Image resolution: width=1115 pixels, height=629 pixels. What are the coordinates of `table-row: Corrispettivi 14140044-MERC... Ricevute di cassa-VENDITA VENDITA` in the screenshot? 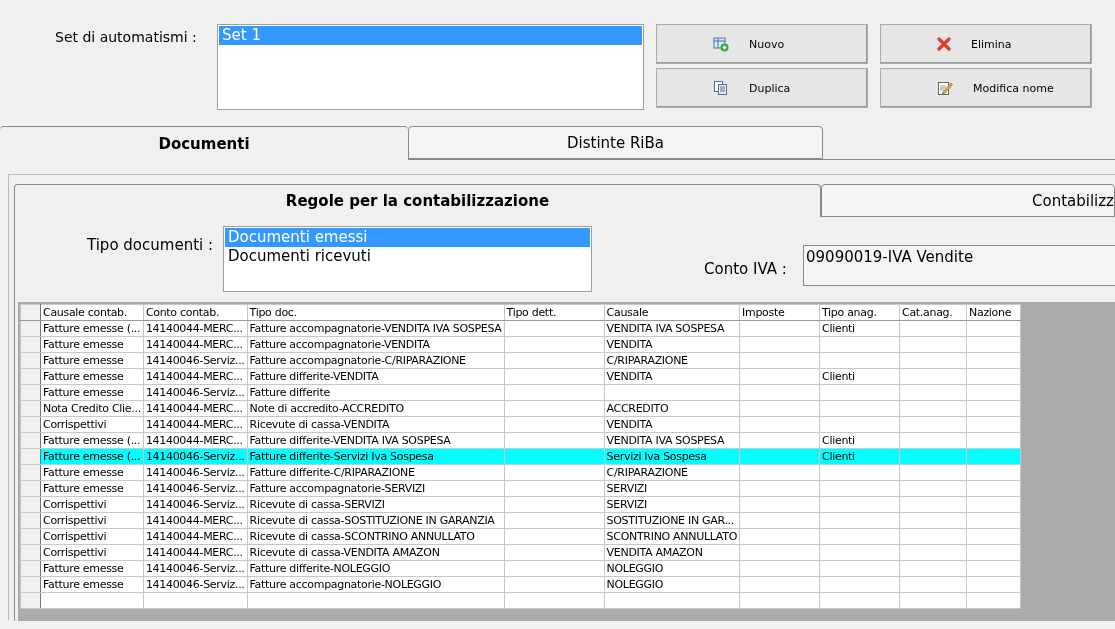 It's located at (520, 424).